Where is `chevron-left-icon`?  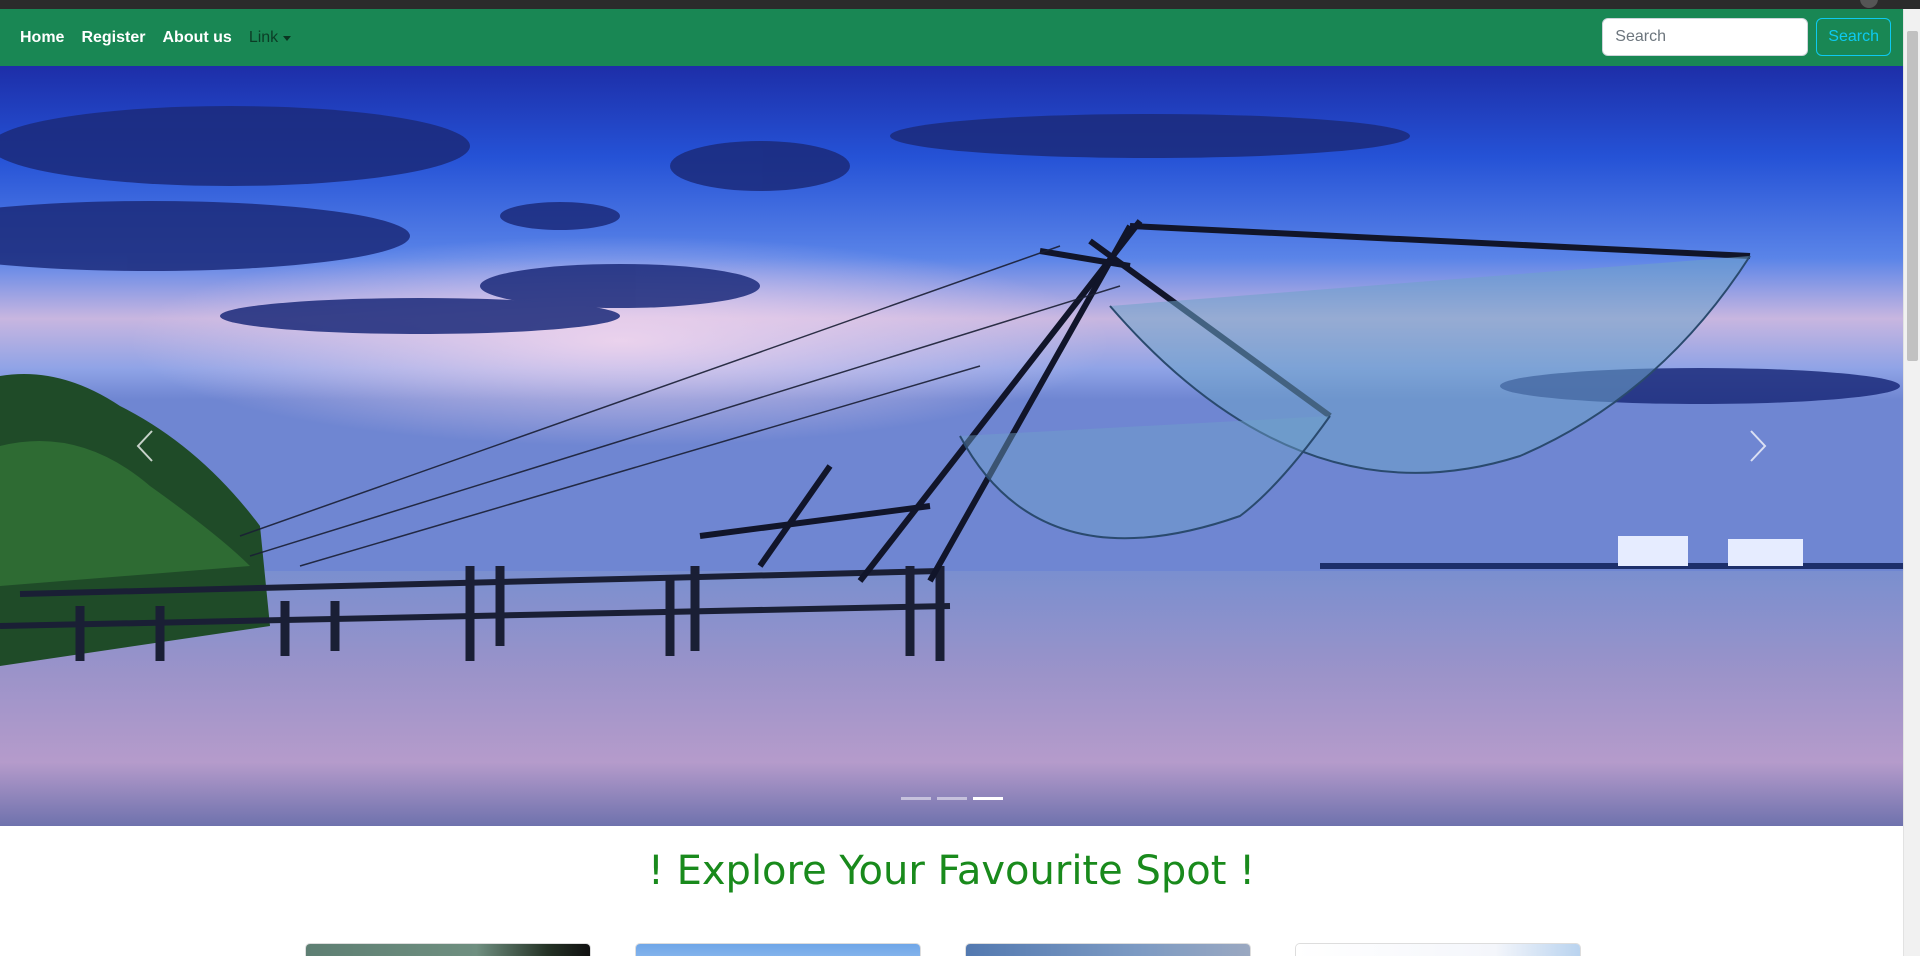 chevron-left-icon is located at coordinates (144, 446).